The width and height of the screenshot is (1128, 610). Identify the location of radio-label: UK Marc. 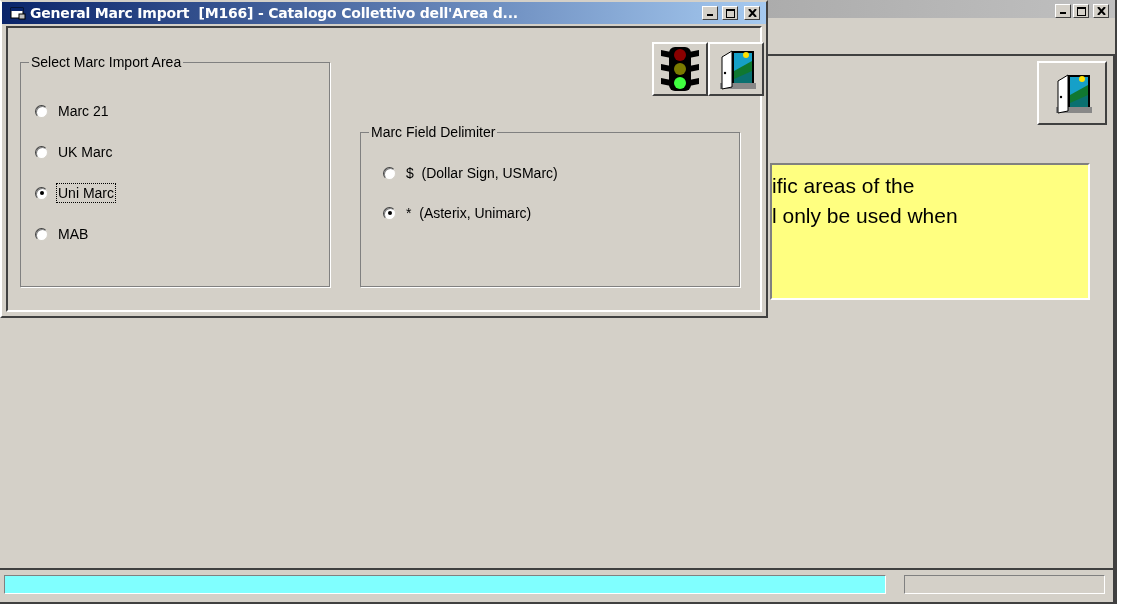
(85, 152).